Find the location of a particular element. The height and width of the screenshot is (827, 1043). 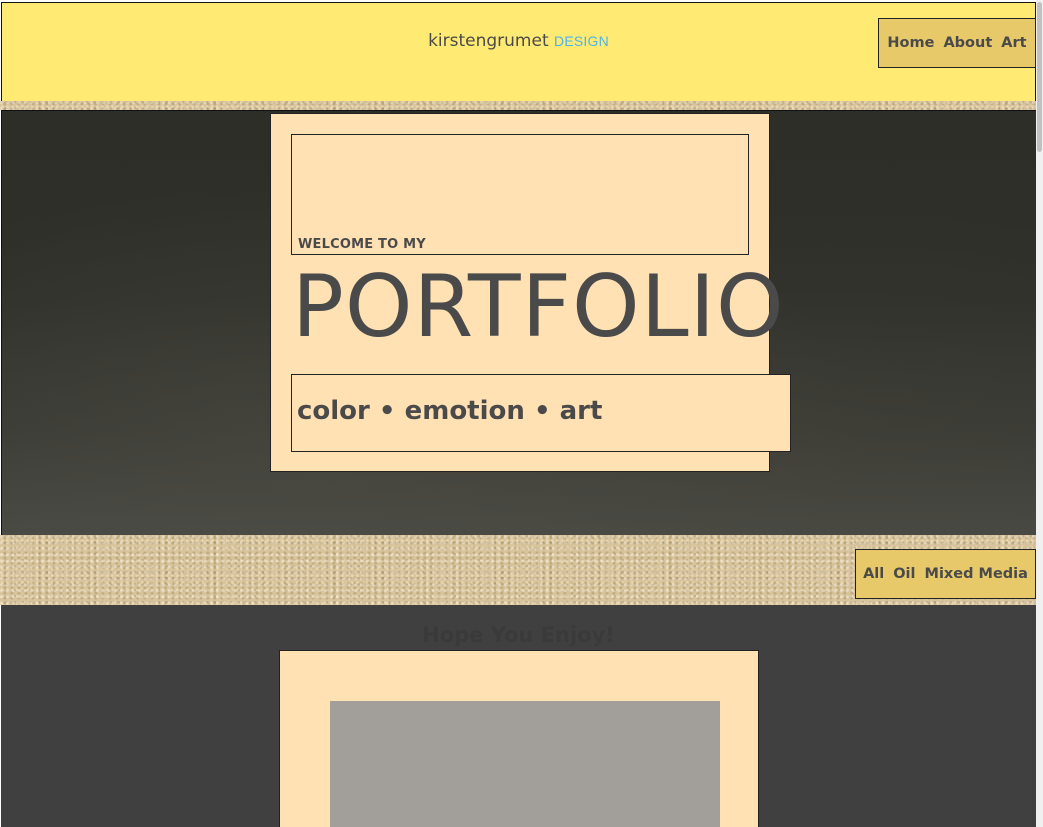

nav-about-link: About is located at coordinates (967, 43).